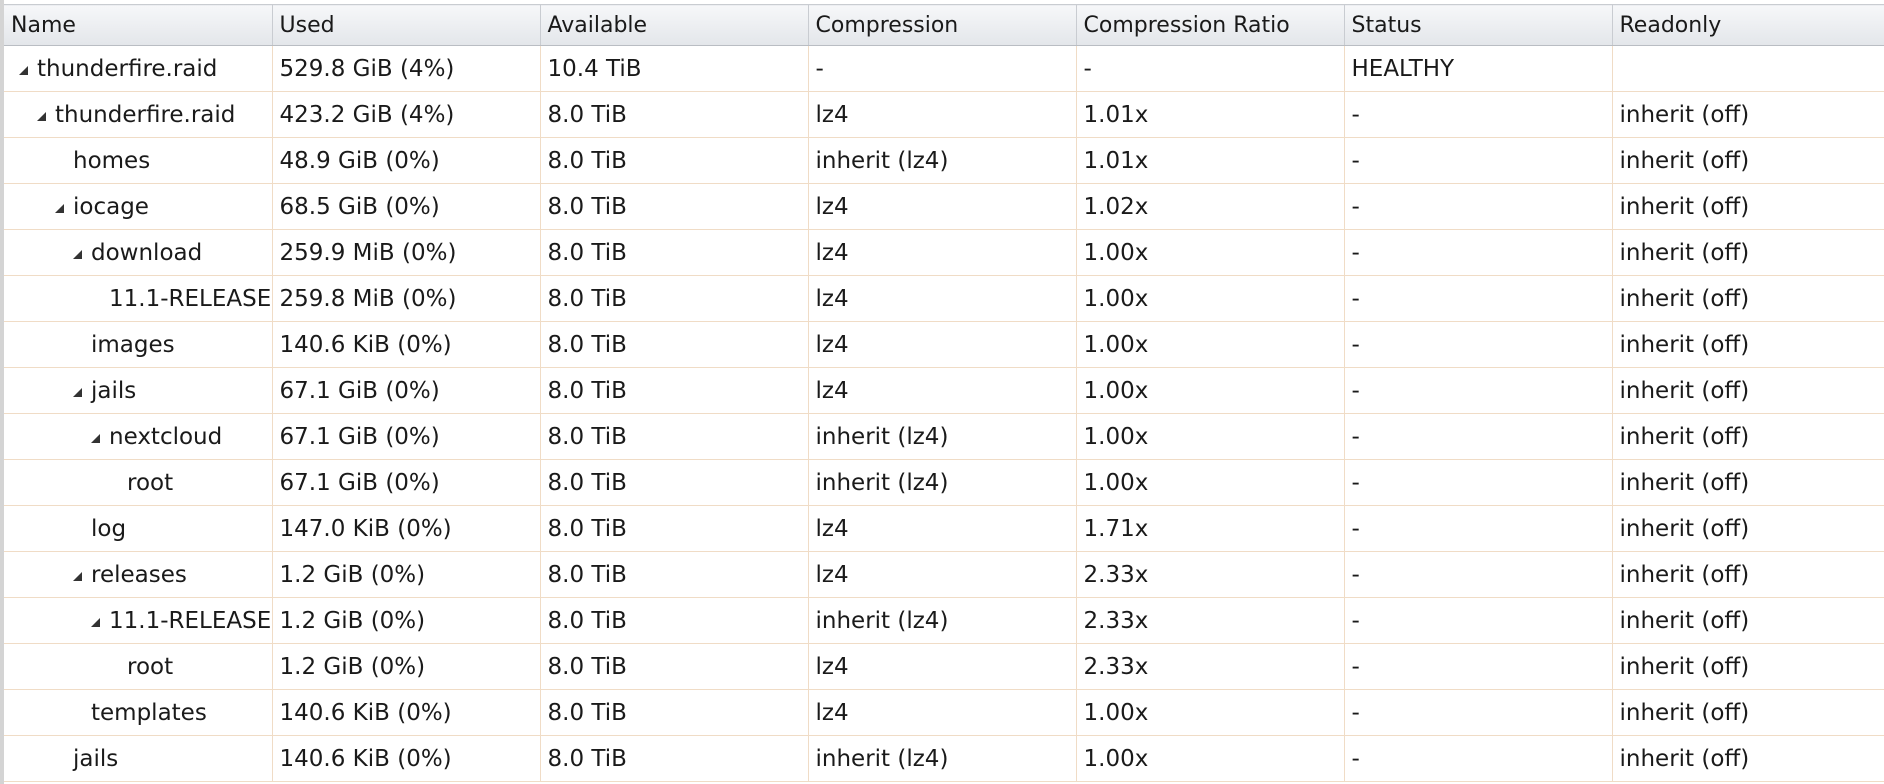  I want to click on cell-name: homes, so click(138, 160).